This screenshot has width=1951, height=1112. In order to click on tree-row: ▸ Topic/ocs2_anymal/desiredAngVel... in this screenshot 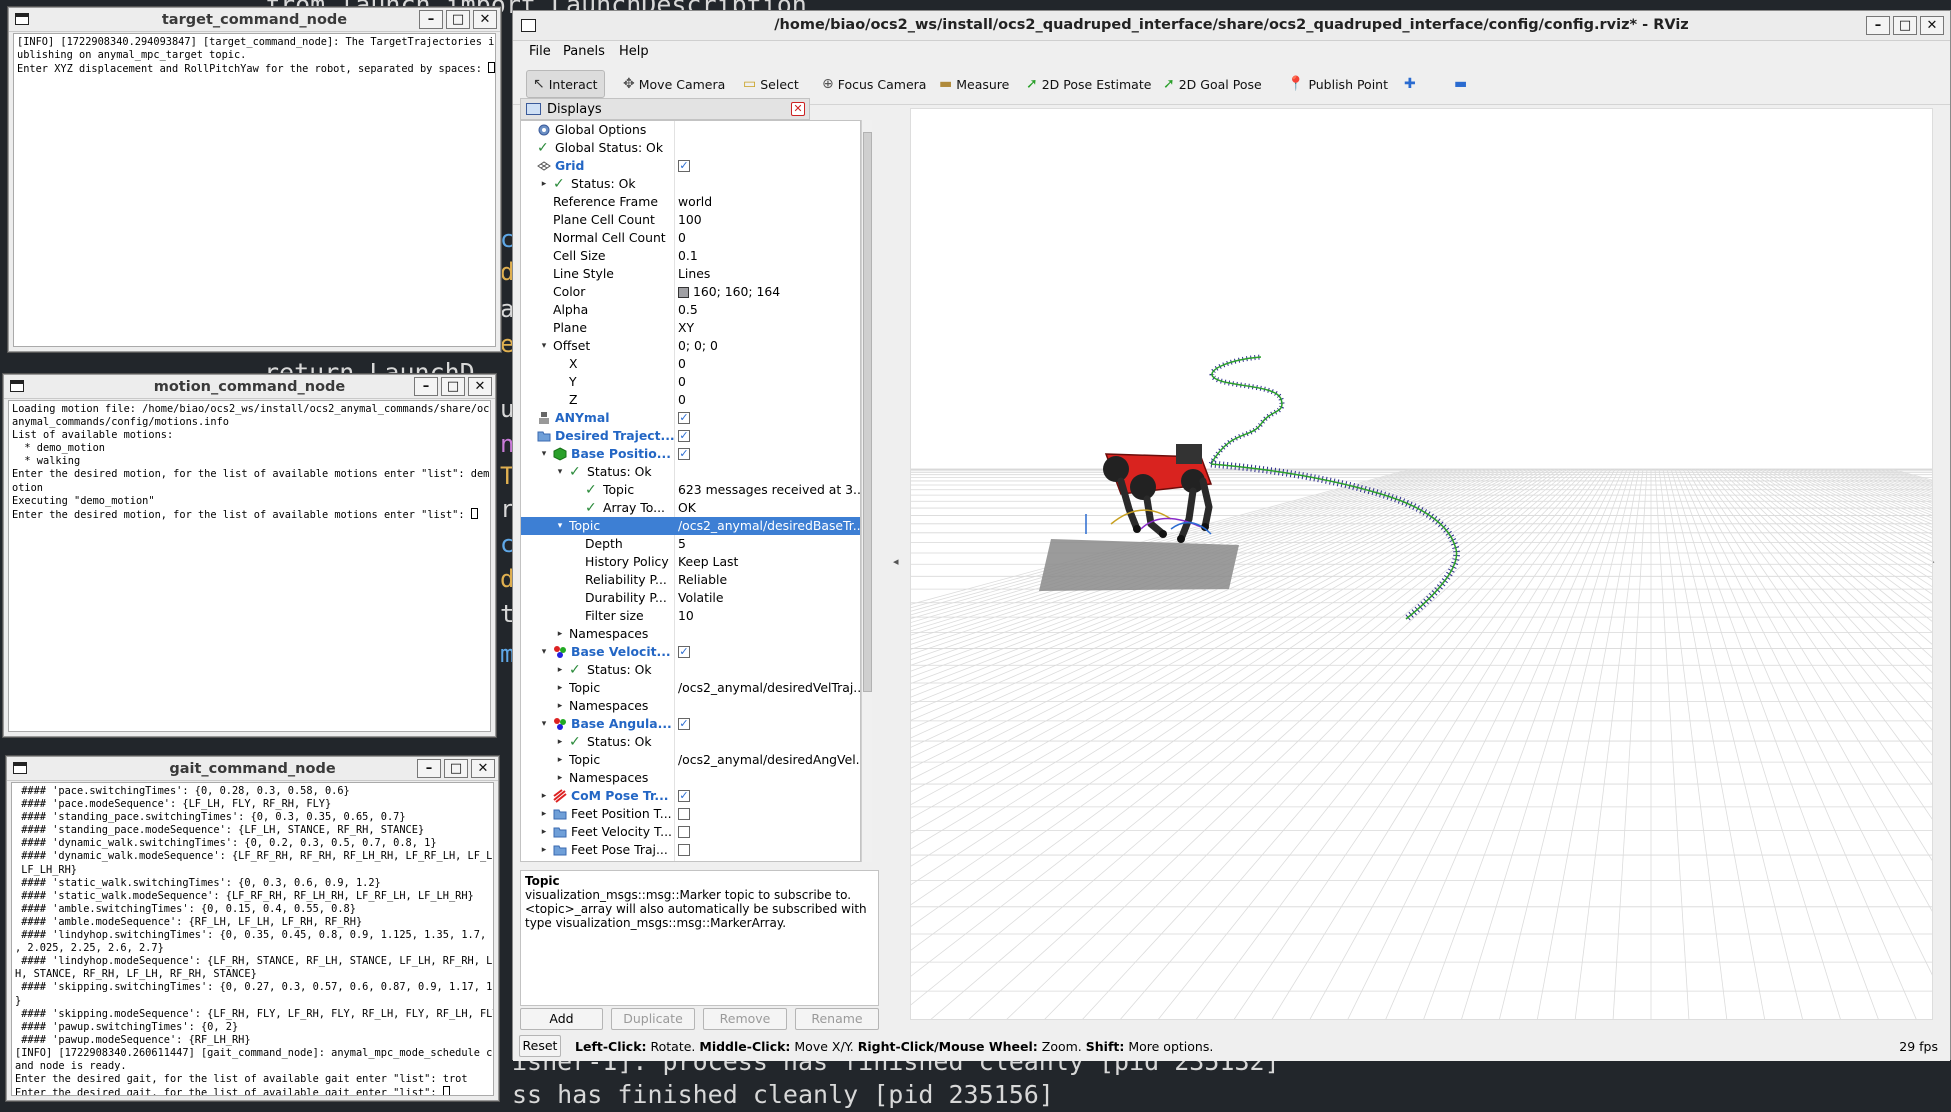, I will do `click(690, 760)`.